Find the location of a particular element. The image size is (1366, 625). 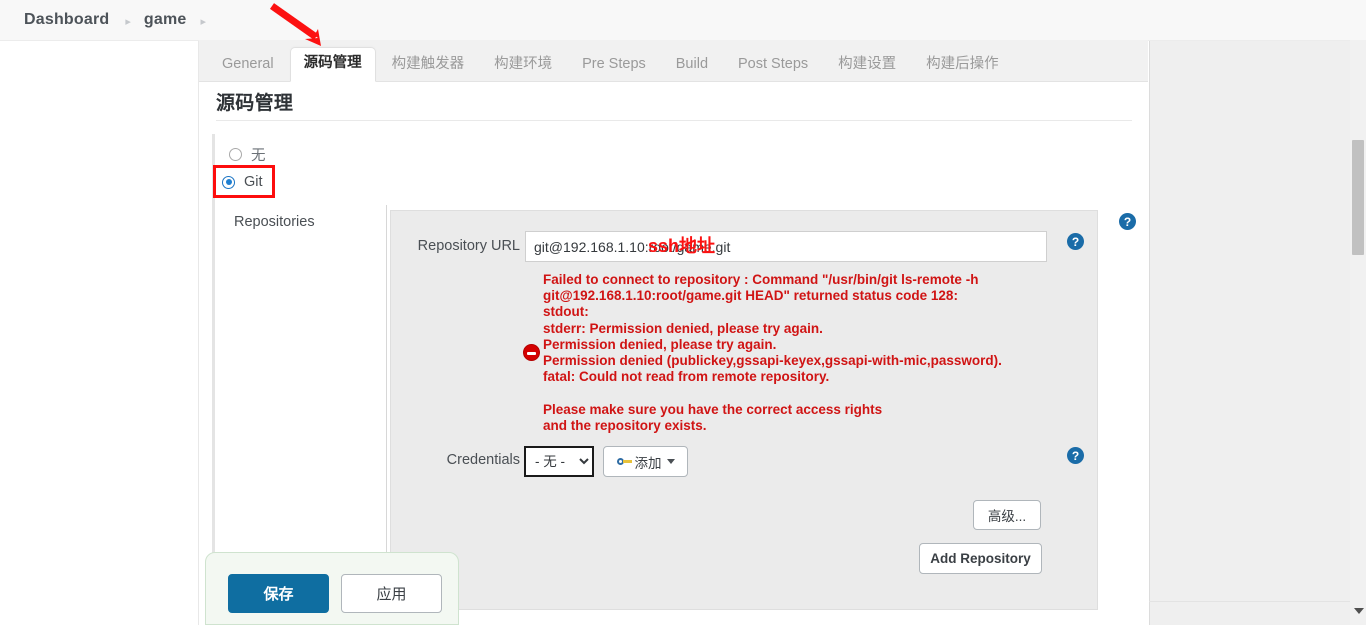

vertical-scrollbar-track is located at coordinates (1358, 332).